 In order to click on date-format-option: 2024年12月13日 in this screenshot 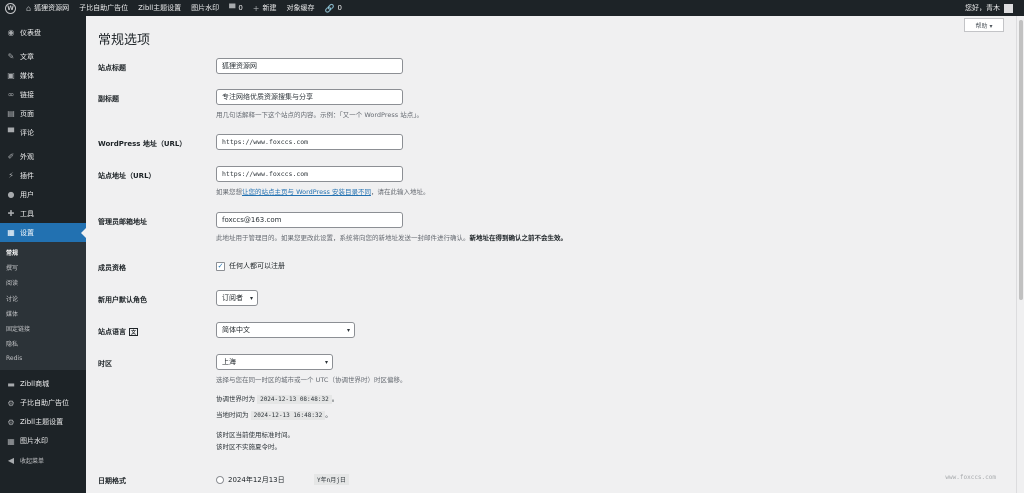, I will do `click(256, 479)`.